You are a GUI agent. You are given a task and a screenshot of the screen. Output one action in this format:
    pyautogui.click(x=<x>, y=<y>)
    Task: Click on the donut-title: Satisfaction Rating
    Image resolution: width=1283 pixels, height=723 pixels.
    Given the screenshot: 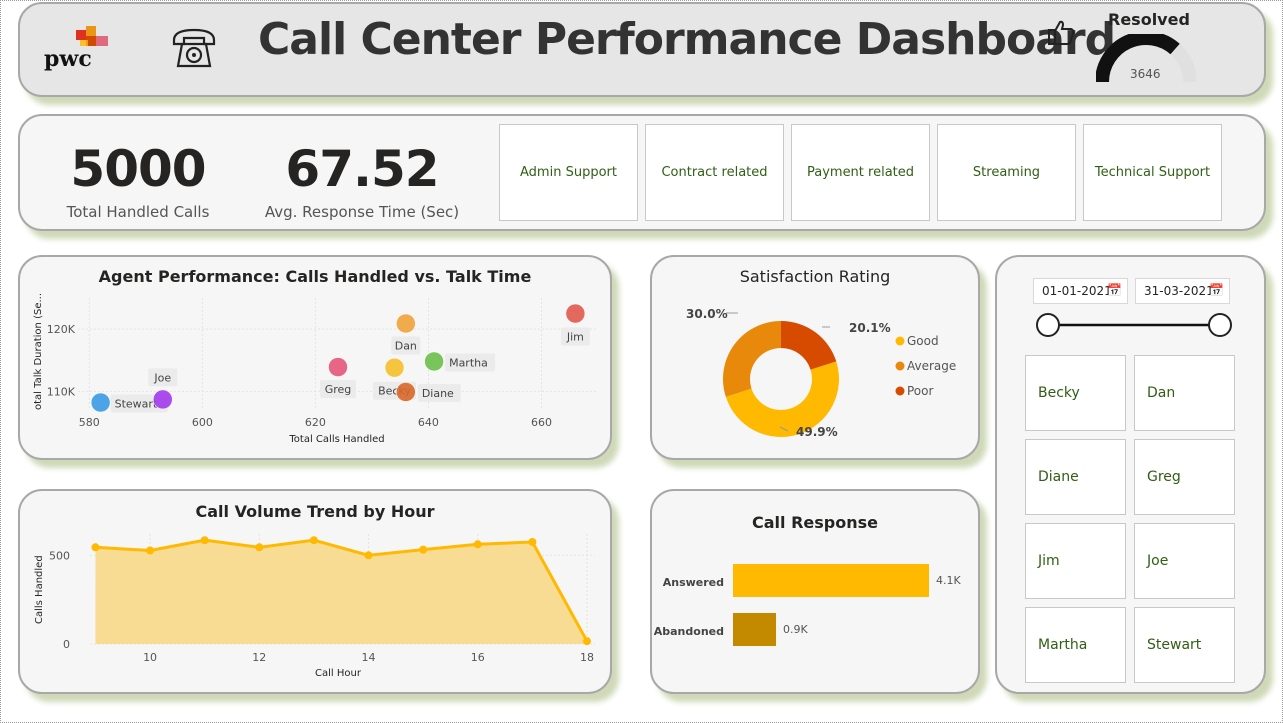 What is the action you would take?
    pyautogui.click(x=815, y=276)
    